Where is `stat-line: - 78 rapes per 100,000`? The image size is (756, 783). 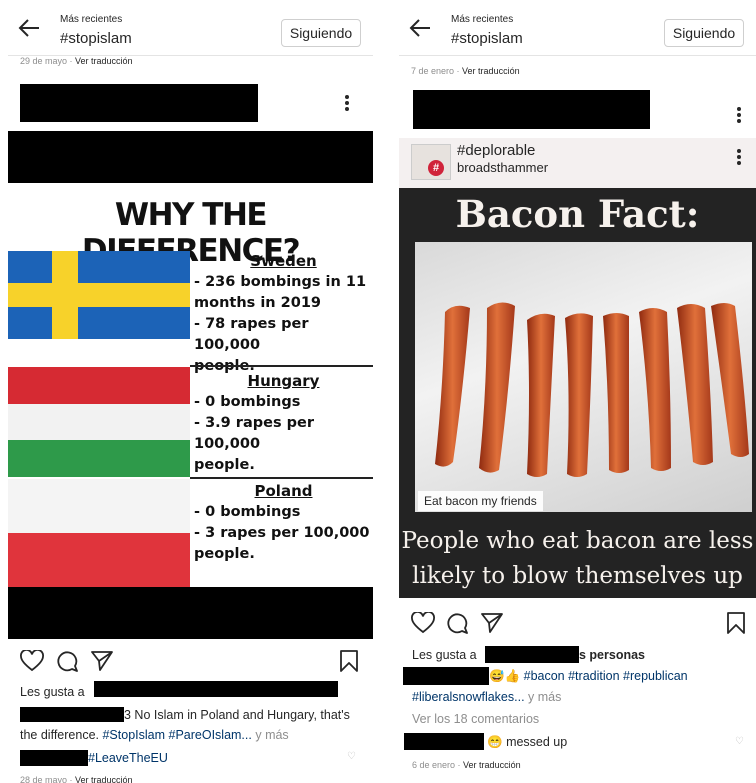 stat-line: - 78 rapes per 100,000 is located at coordinates (251, 334).